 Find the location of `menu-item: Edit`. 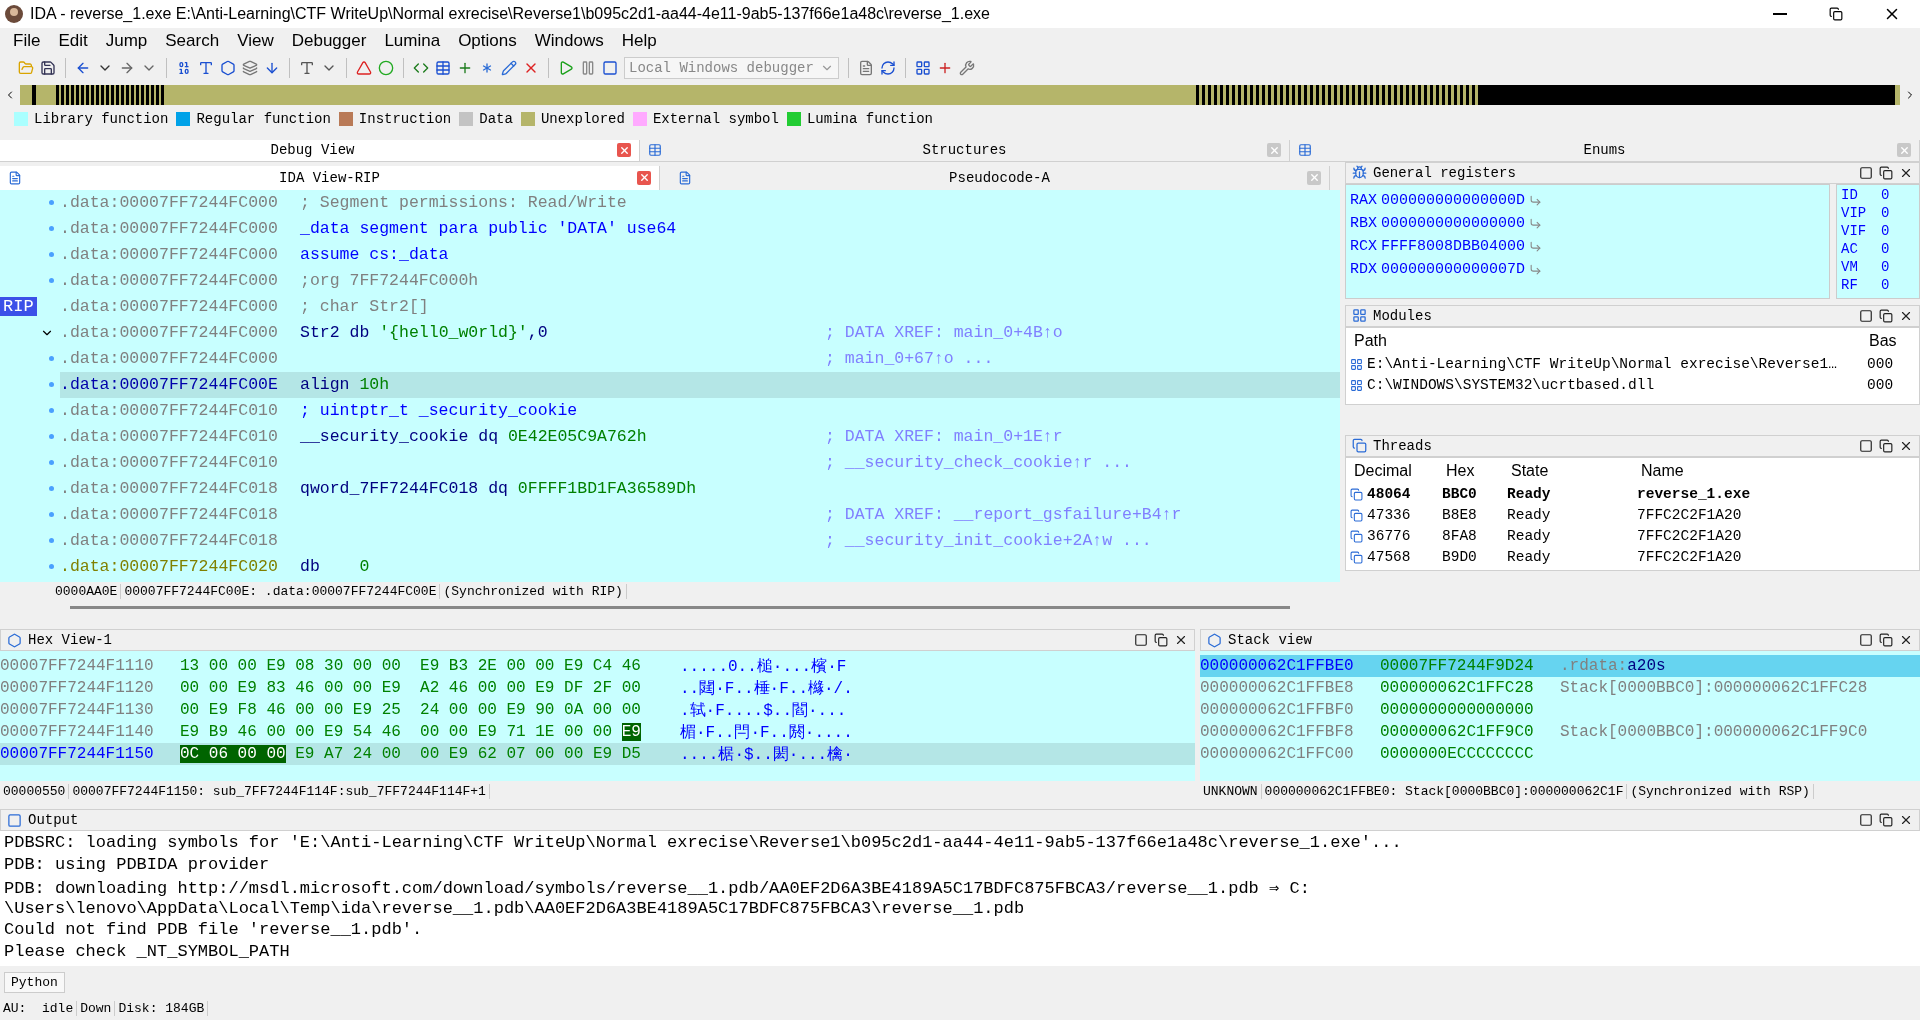

menu-item: Edit is located at coordinates (73, 41).